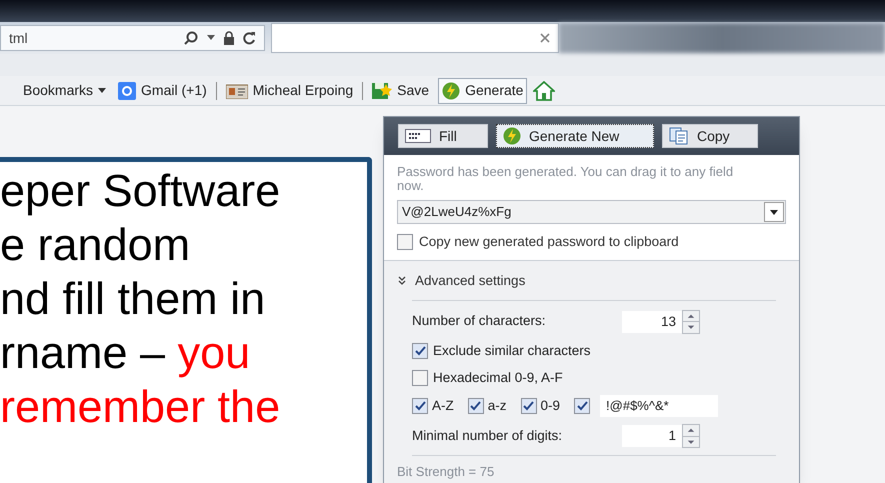 The image size is (885, 483). What do you see at coordinates (652, 436) in the screenshot?
I see `number-field: 1` at bounding box center [652, 436].